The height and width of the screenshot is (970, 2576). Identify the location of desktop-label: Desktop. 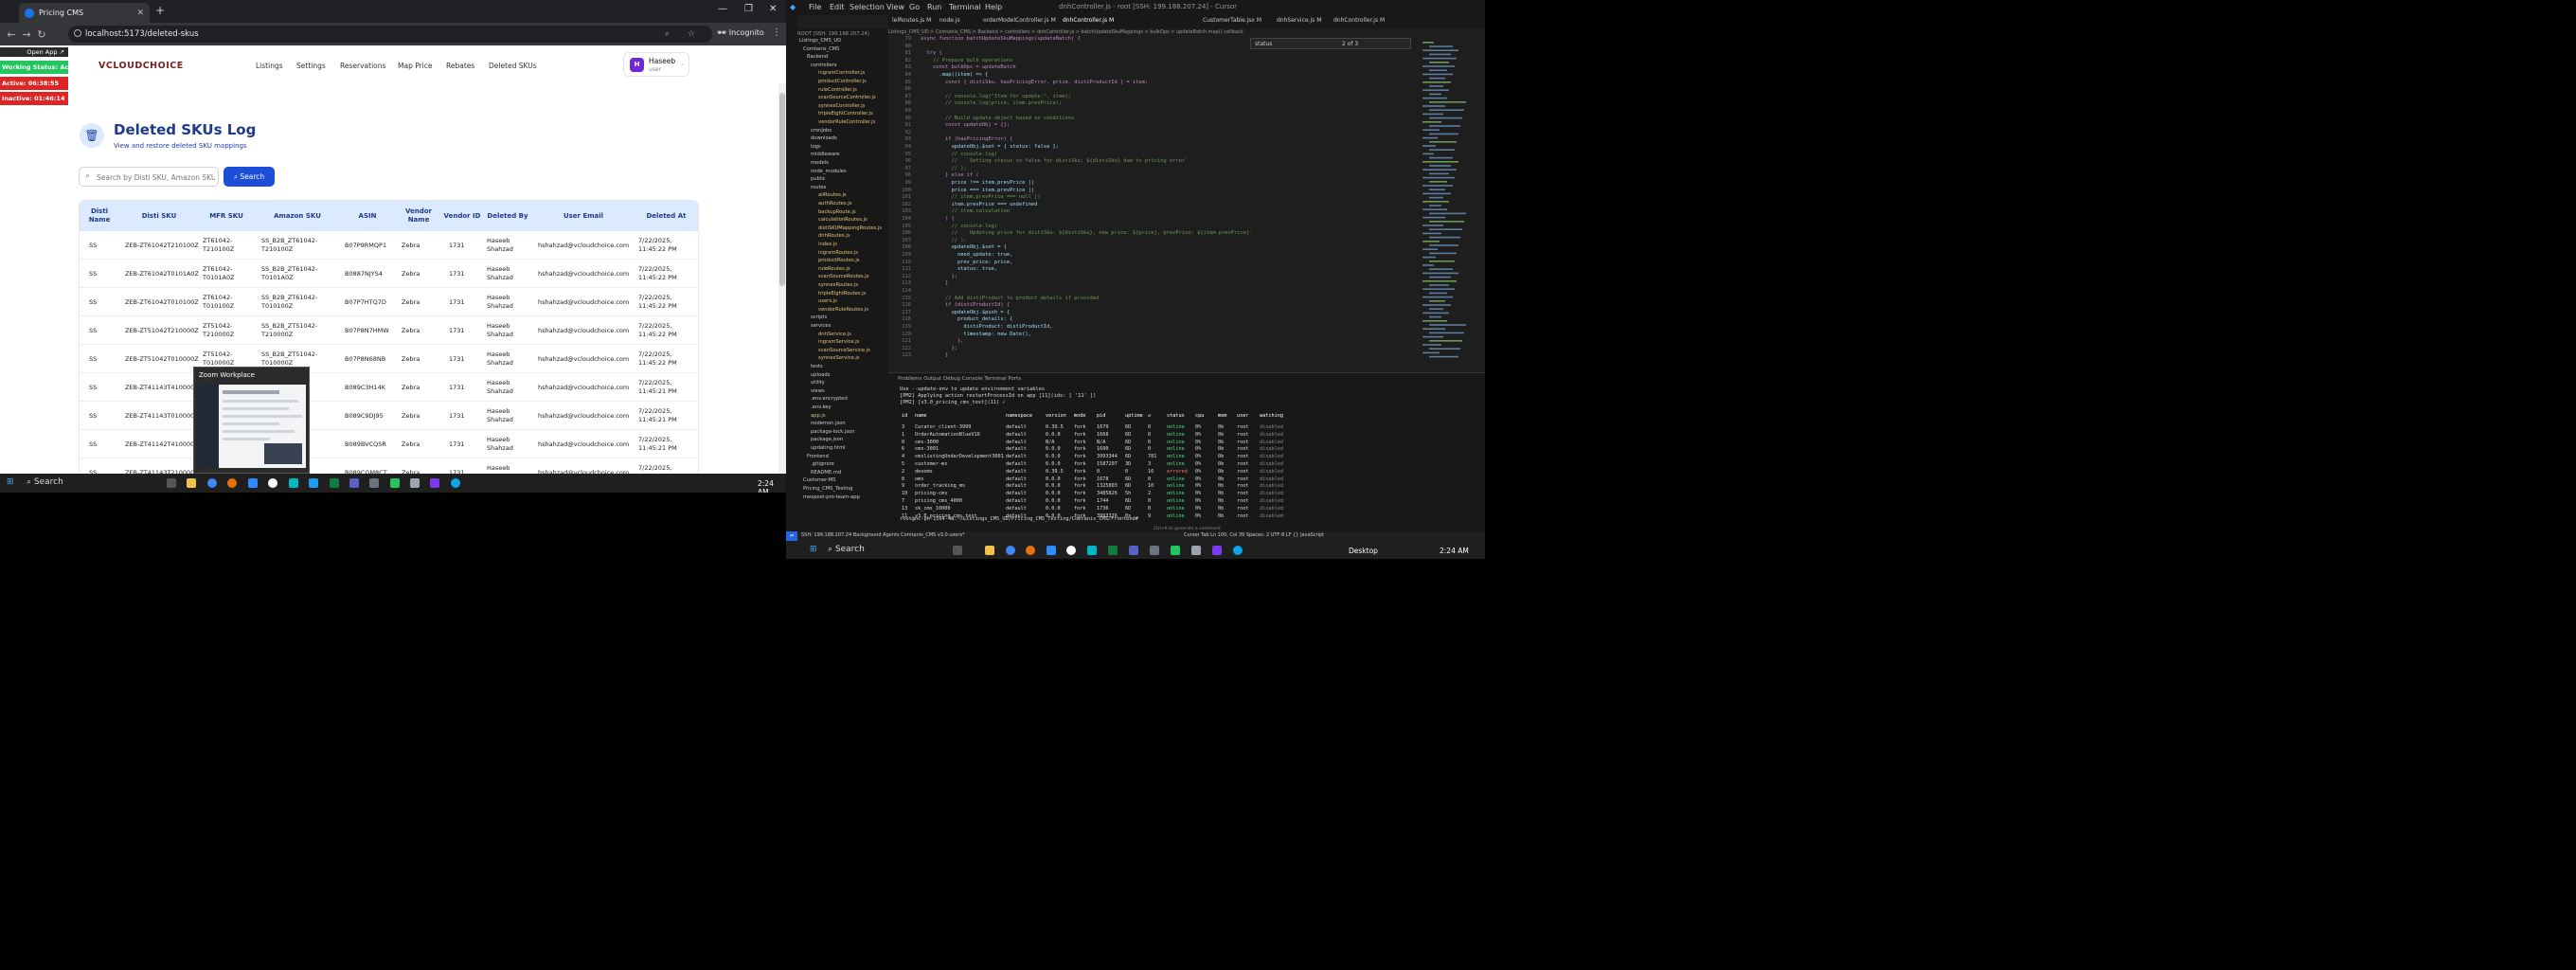
(1363, 551).